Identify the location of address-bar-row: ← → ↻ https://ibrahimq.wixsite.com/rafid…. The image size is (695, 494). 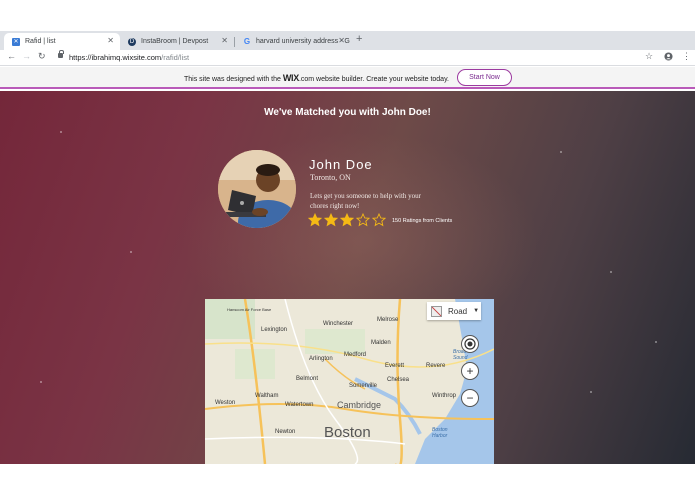
(347, 58).